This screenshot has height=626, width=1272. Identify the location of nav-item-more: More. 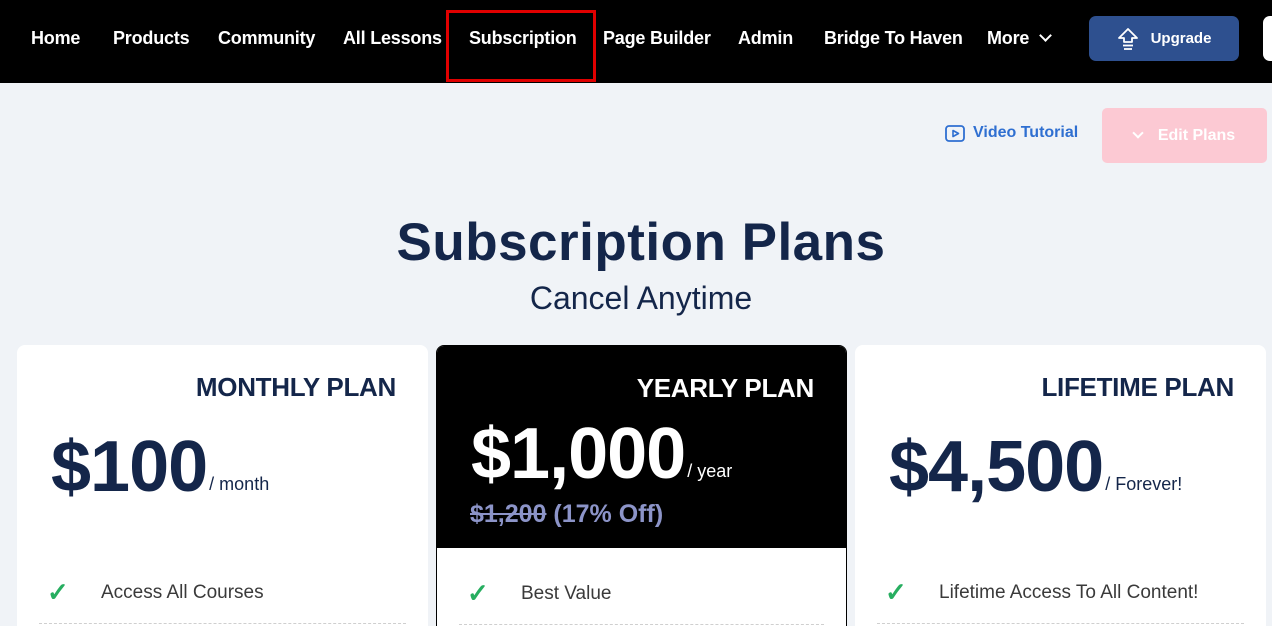
(1020, 38).